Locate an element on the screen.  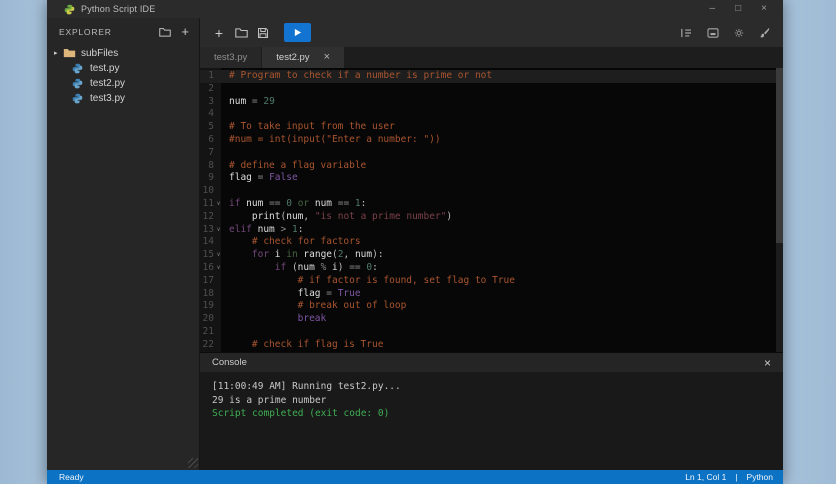
explorer-header: EXPLORER + is located at coordinates (123, 31).